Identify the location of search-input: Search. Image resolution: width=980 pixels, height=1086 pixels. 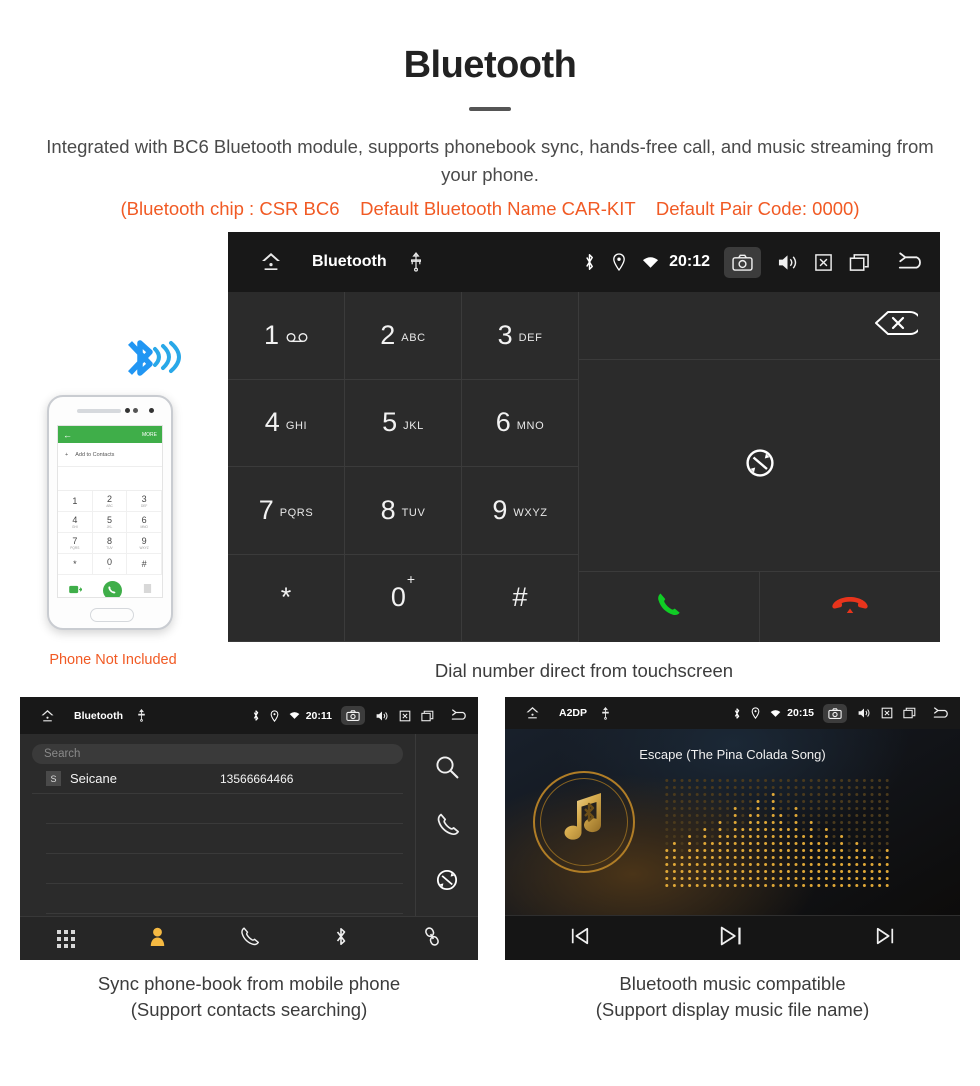
(217, 754).